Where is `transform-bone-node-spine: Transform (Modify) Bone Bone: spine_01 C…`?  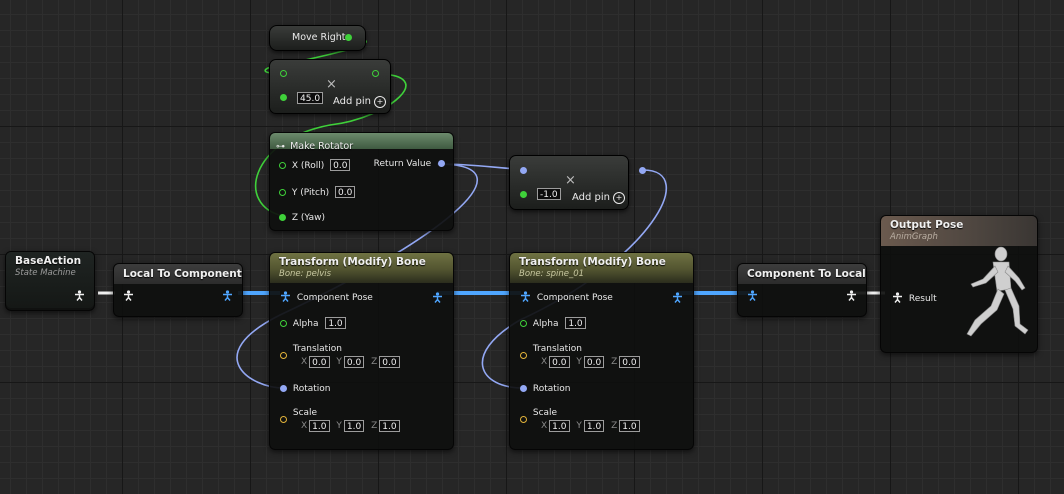 transform-bone-node-spine: Transform (Modify) Bone Bone: spine_01 C… is located at coordinates (601, 351).